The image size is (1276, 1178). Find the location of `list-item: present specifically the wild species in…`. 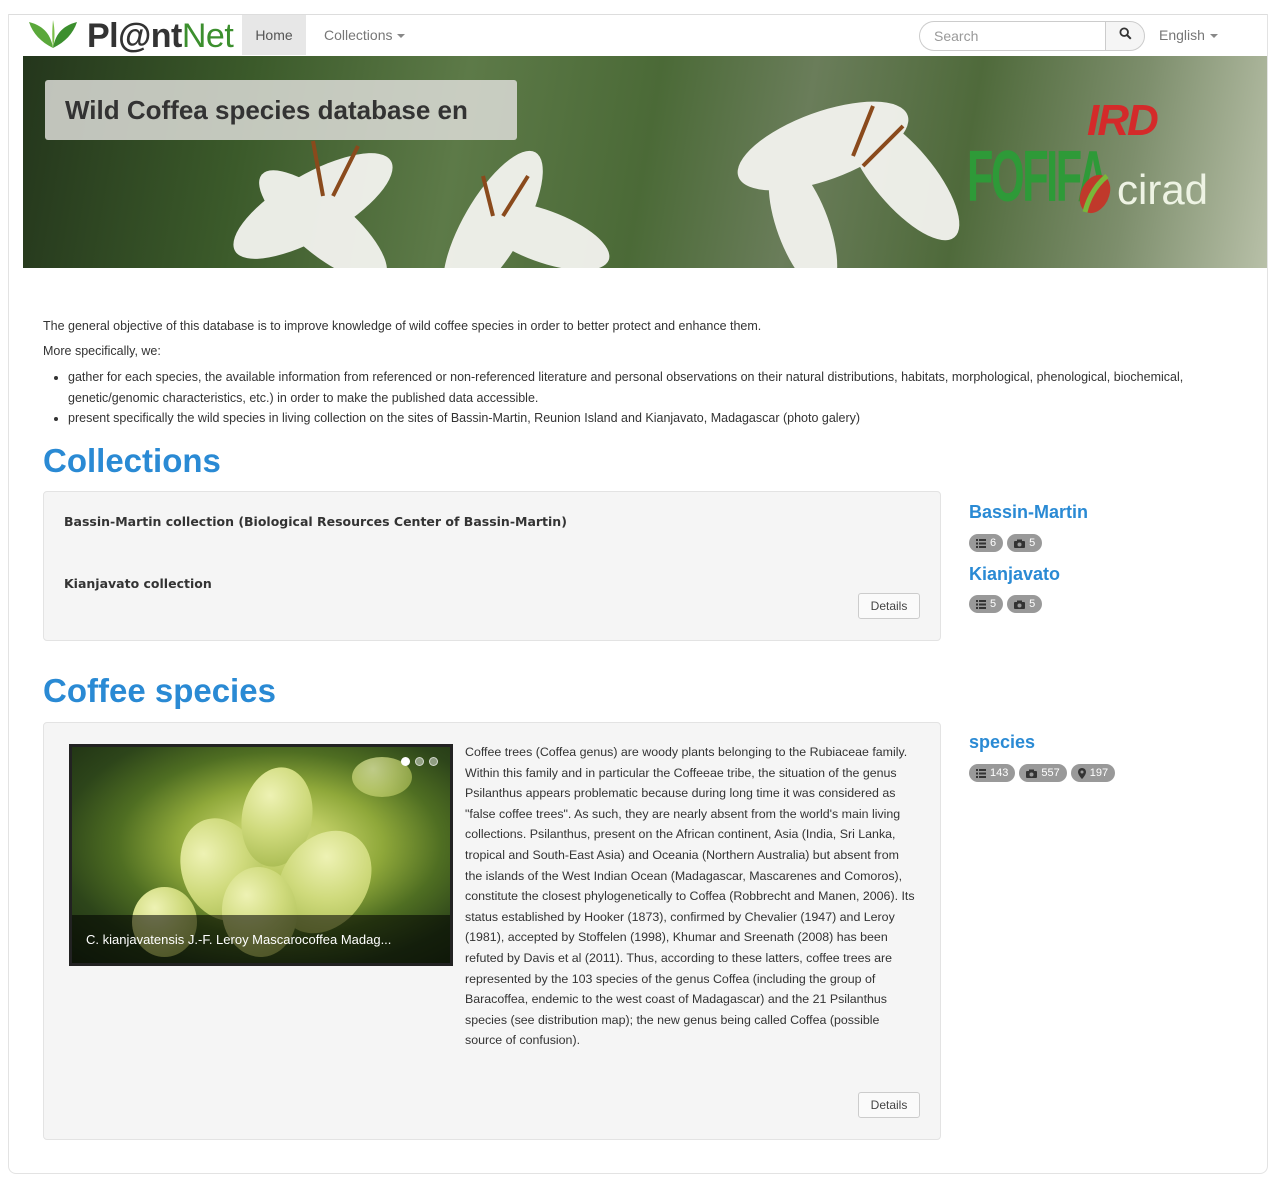

list-item: present specifically the wild species in… is located at coordinates (655, 418).